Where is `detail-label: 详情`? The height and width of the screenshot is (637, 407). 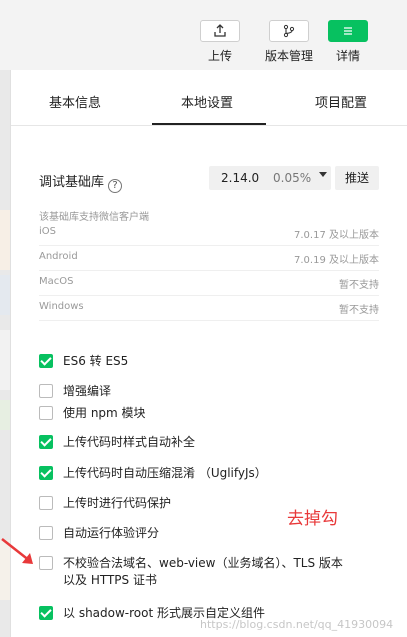
detail-label: 详情 is located at coordinates (347, 56).